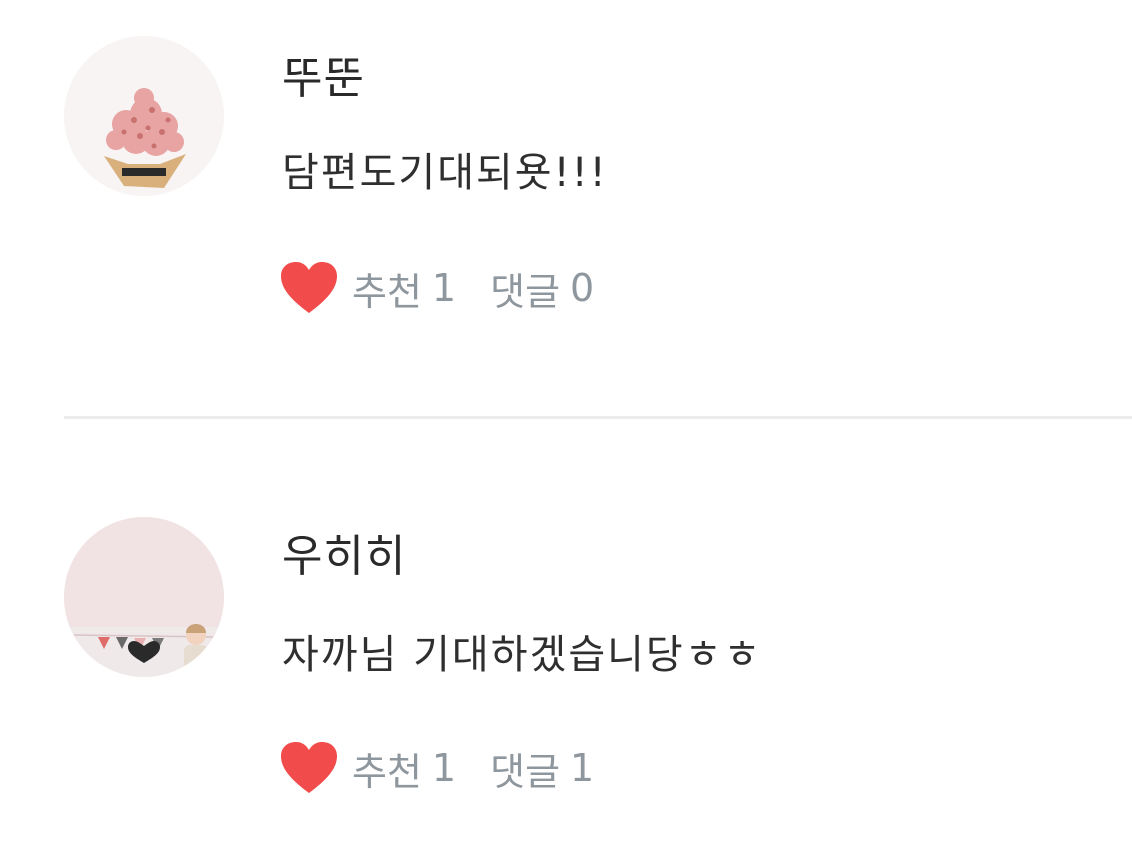 The image size is (1132, 849). Describe the element at coordinates (582, 768) in the screenshot. I see `reply-count: 1` at that location.